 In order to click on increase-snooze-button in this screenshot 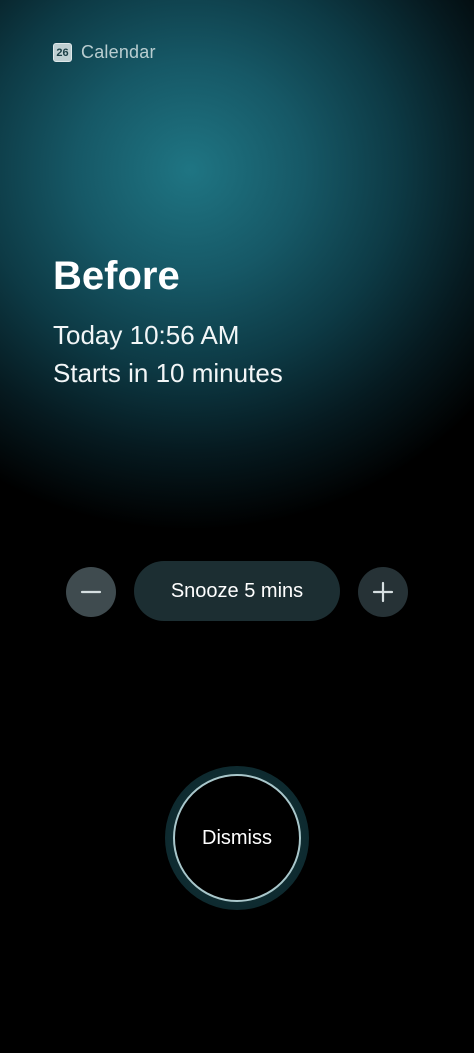, I will do `click(383, 592)`.